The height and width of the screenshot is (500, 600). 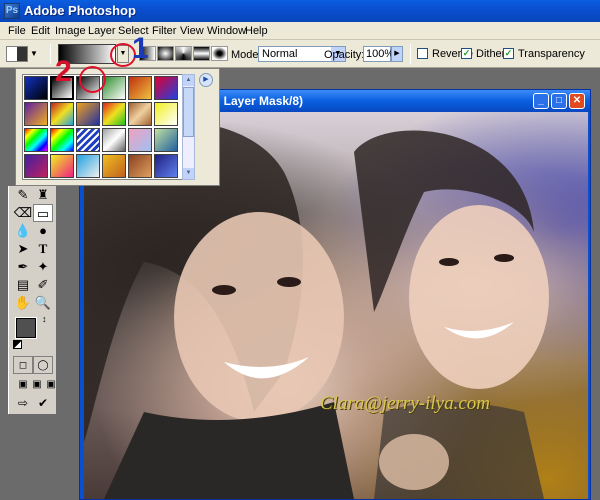 I want to click on opacity-input: 100%, so click(x=378, y=54).